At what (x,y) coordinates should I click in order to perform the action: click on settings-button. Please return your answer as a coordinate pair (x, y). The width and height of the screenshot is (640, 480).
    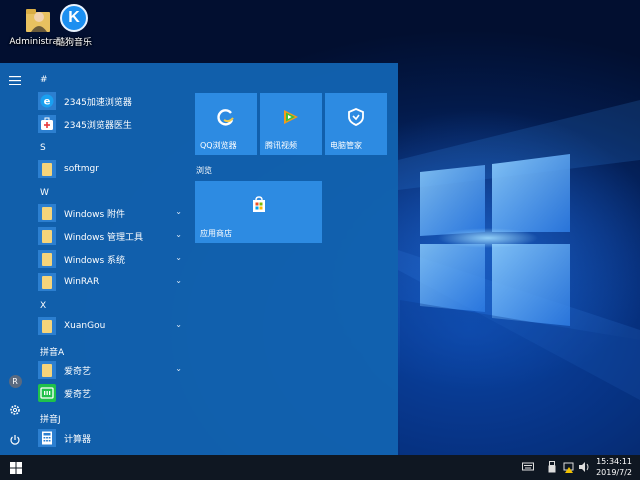
    Looking at the image, I should click on (15, 410).